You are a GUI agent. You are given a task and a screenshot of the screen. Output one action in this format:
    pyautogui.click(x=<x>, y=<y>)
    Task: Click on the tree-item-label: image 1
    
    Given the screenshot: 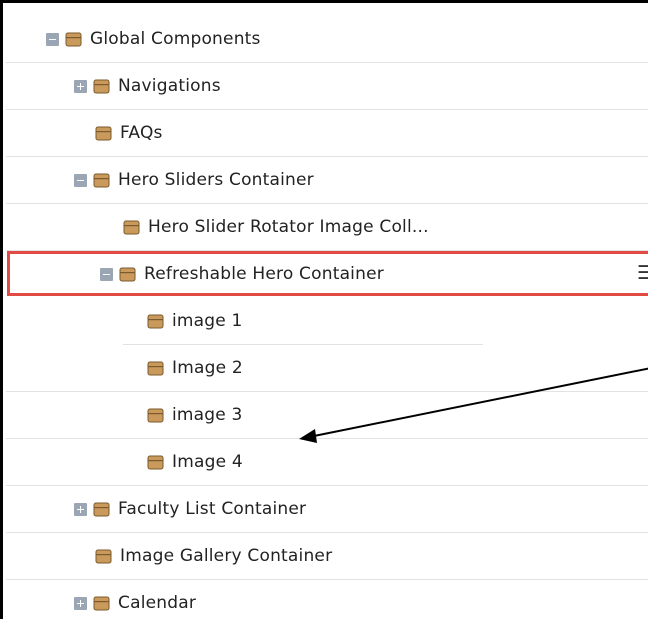 What is the action you would take?
    pyautogui.click(x=207, y=321)
    